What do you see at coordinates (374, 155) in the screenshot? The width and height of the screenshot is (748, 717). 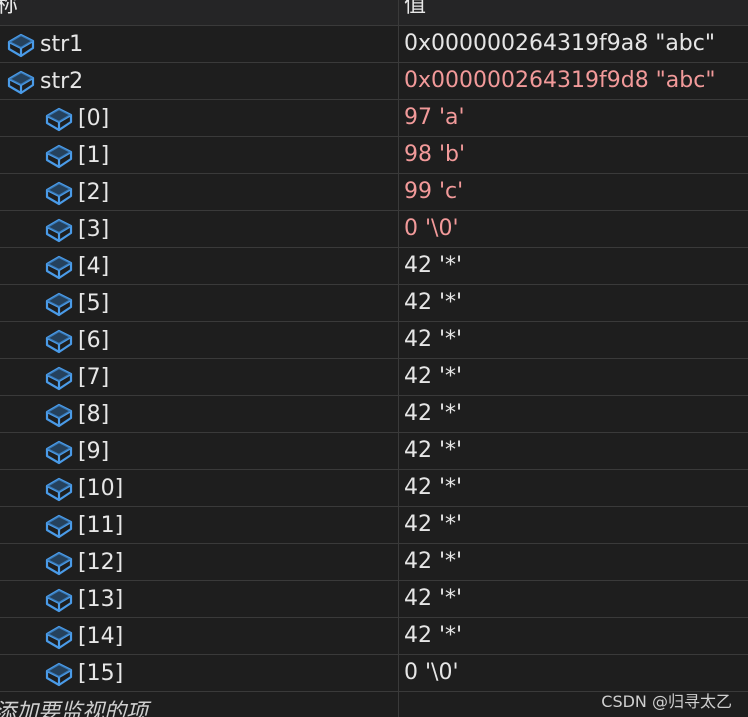 I see `watch-row: [1] 98 'b'` at bounding box center [374, 155].